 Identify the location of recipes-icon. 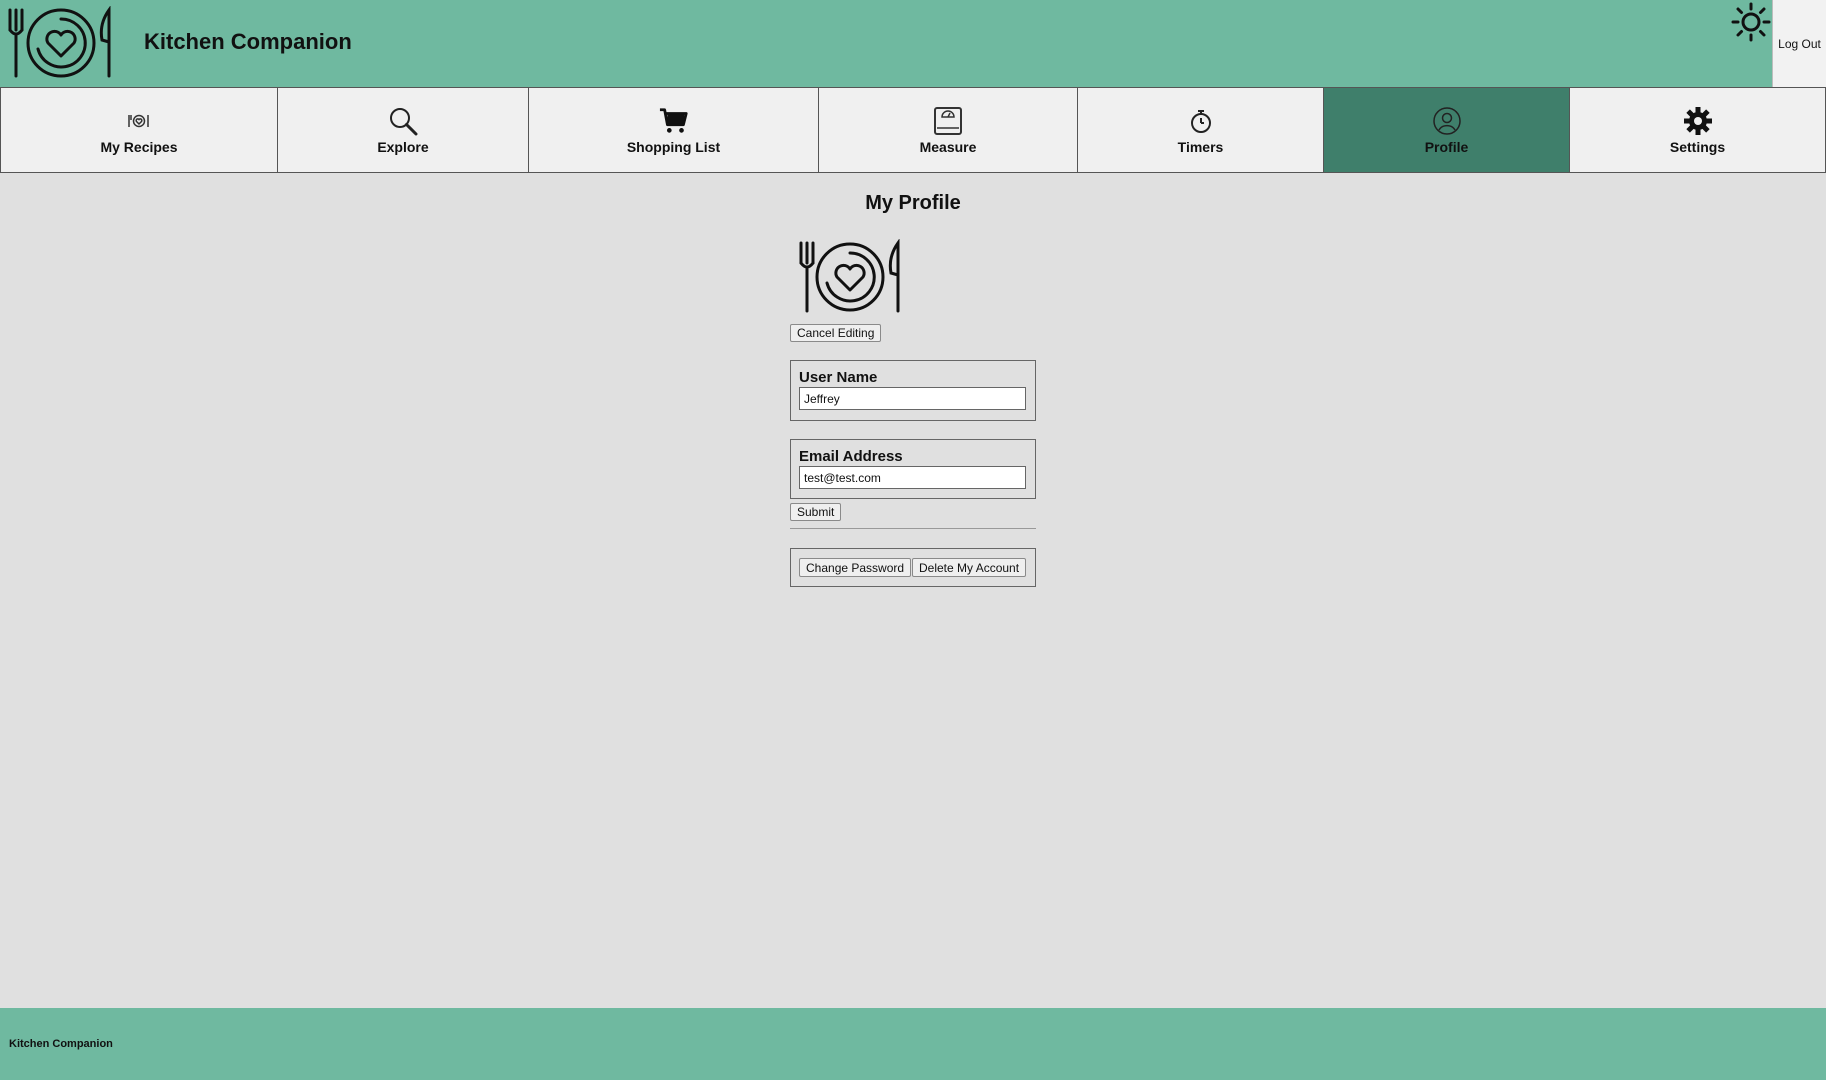
(139, 121).